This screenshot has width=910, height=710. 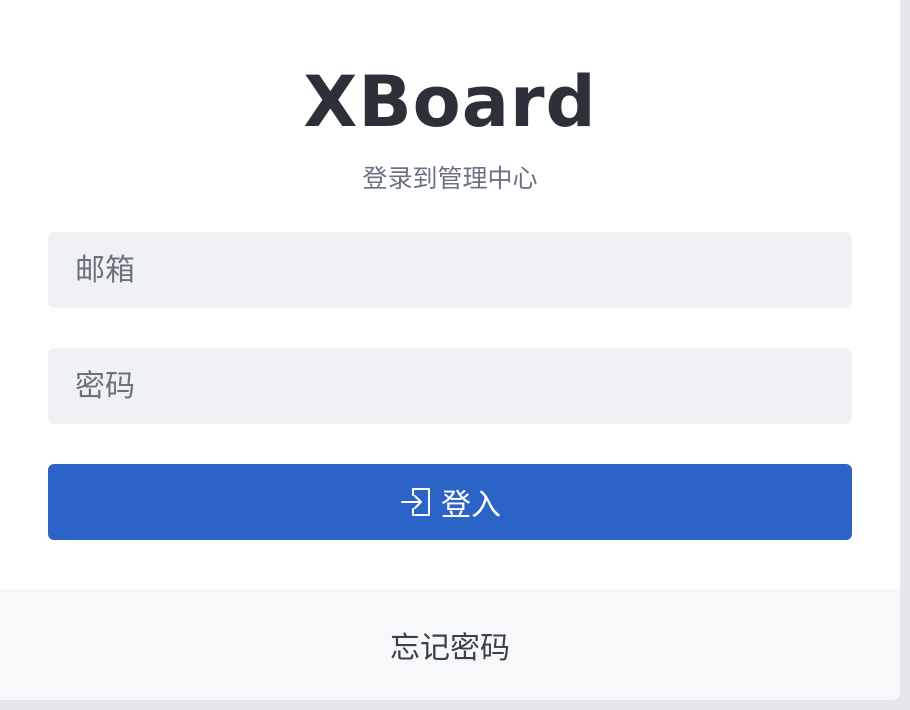 I want to click on login-button-label: 登入, so click(x=471, y=505).